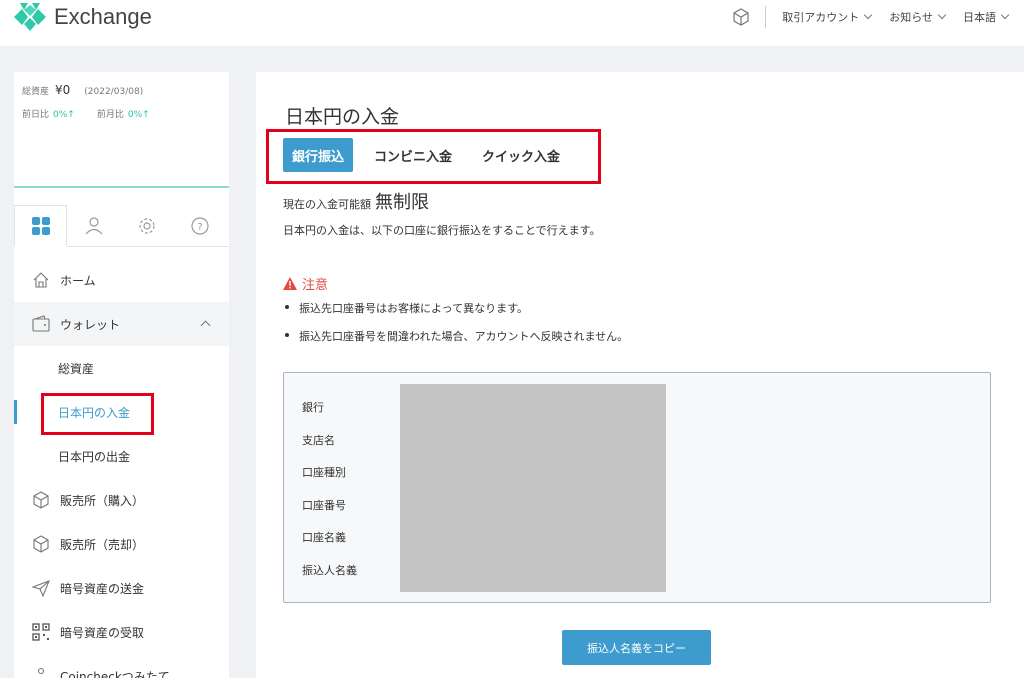 Image resolution: width=1024 pixels, height=678 pixels. Describe the element at coordinates (121, 666) in the screenshot. I see `sidebar-item-coincheck-tsumitate: Coincheckつみたて` at that location.